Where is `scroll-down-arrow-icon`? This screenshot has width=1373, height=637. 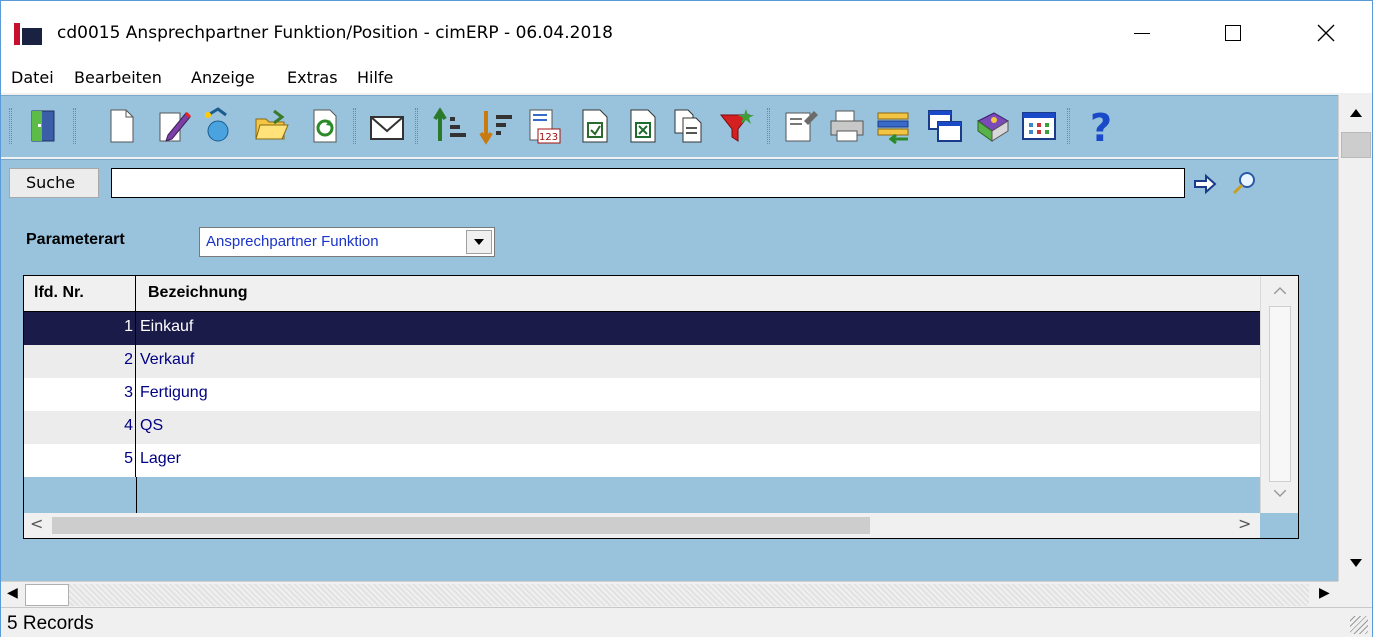 scroll-down-arrow-icon is located at coordinates (1356, 563).